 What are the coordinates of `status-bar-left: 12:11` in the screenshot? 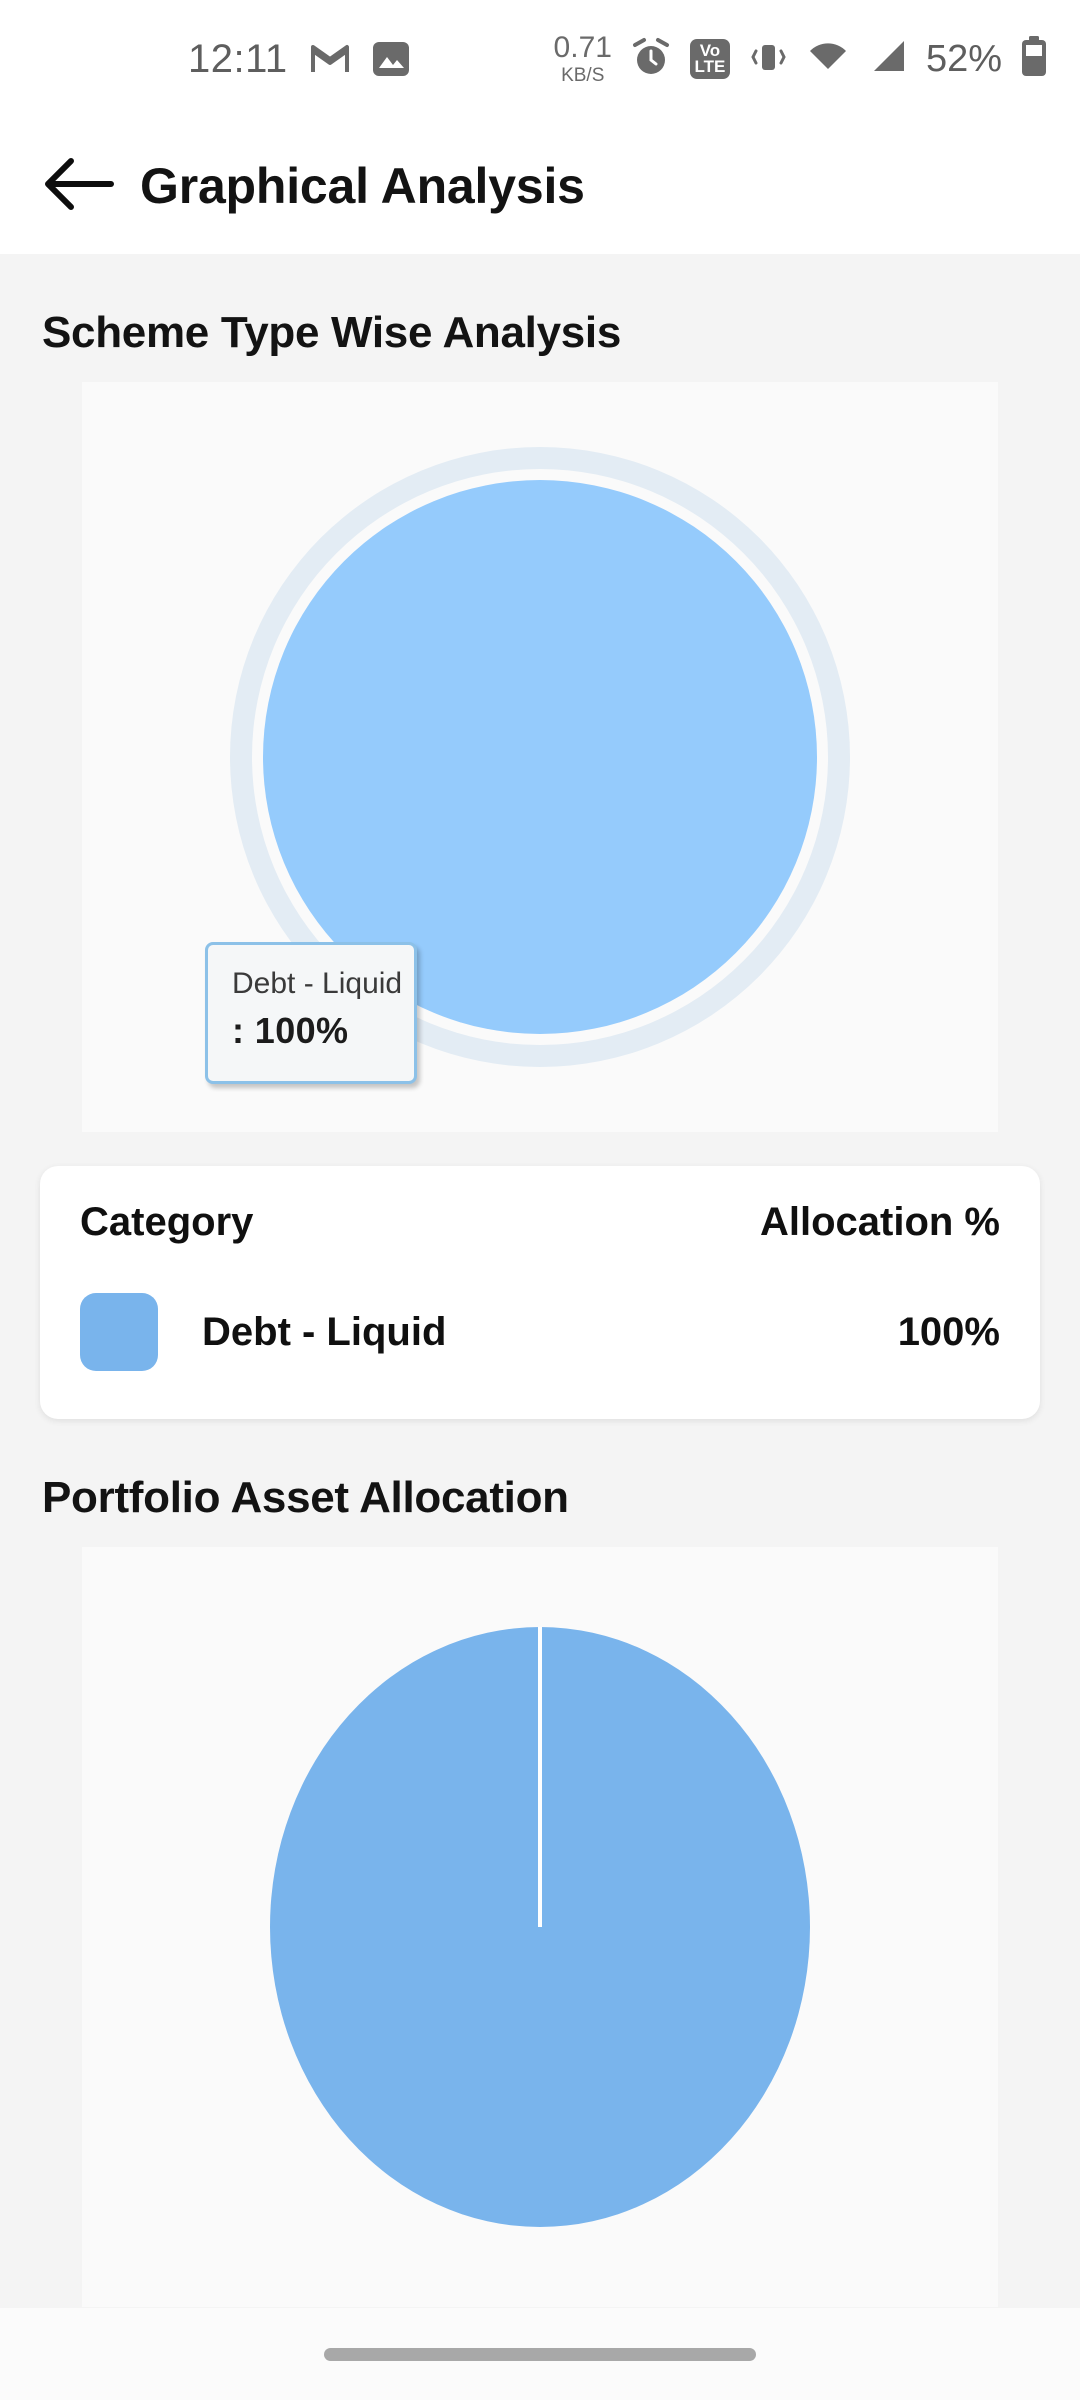 It's located at (205, 59).